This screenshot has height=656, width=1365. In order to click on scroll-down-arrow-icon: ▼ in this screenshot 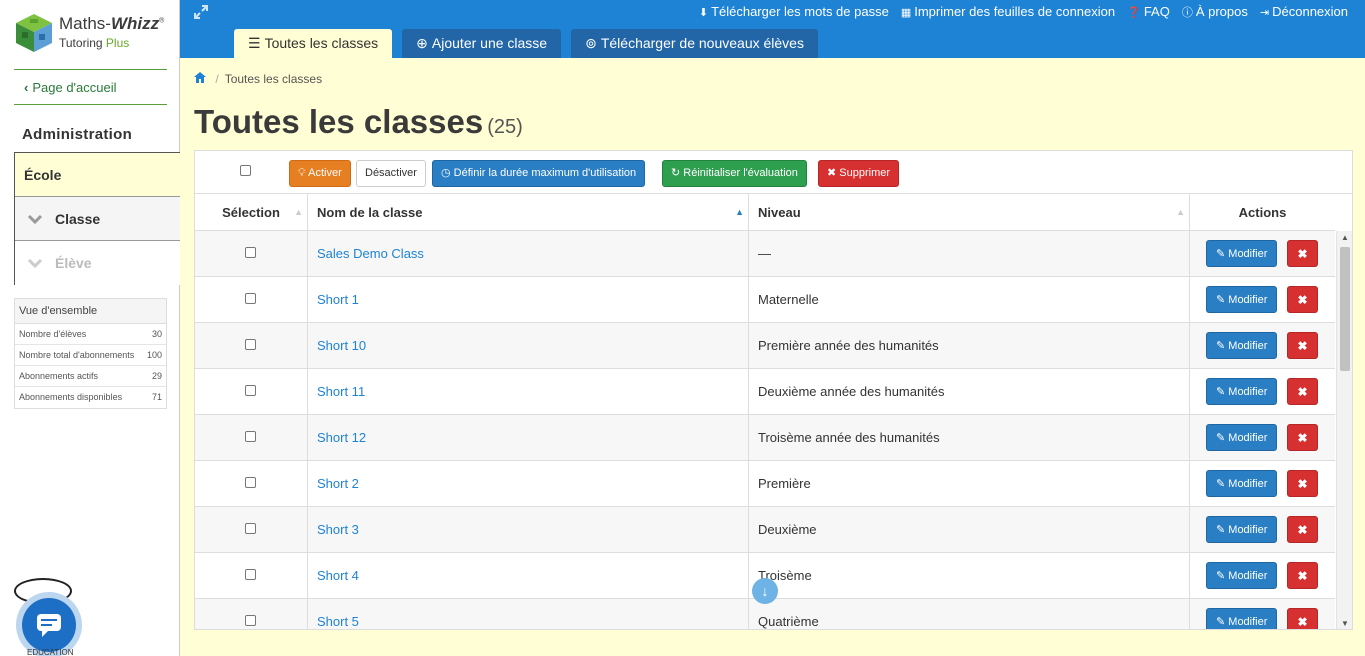, I will do `click(1345, 623)`.